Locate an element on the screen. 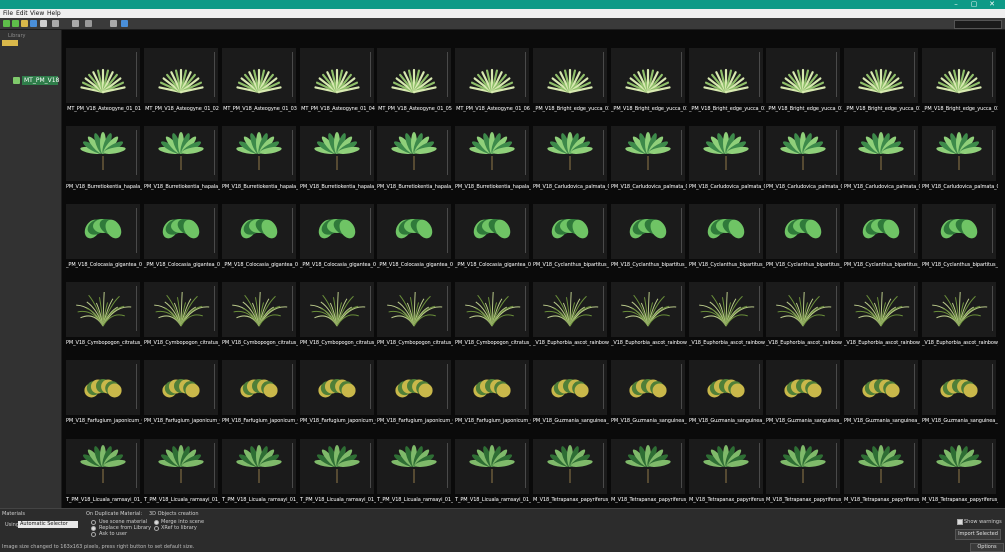  search-input is located at coordinates (978, 24).